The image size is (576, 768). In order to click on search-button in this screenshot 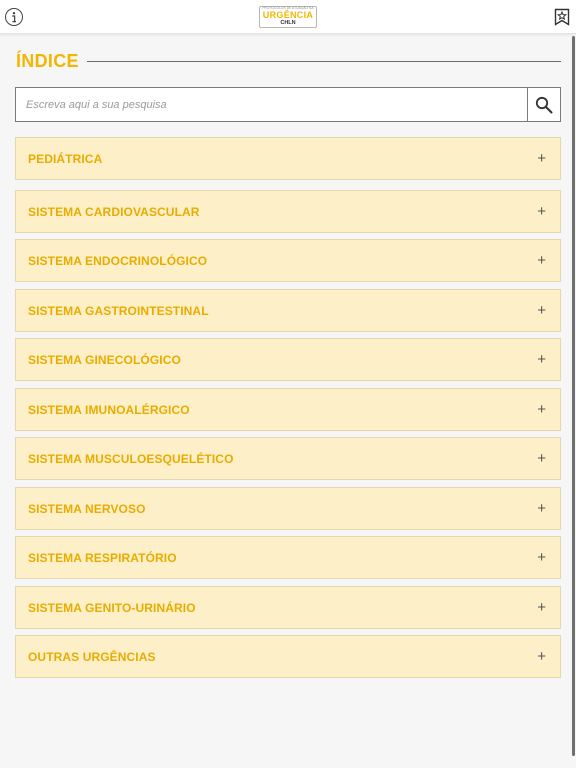, I will do `click(543, 104)`.